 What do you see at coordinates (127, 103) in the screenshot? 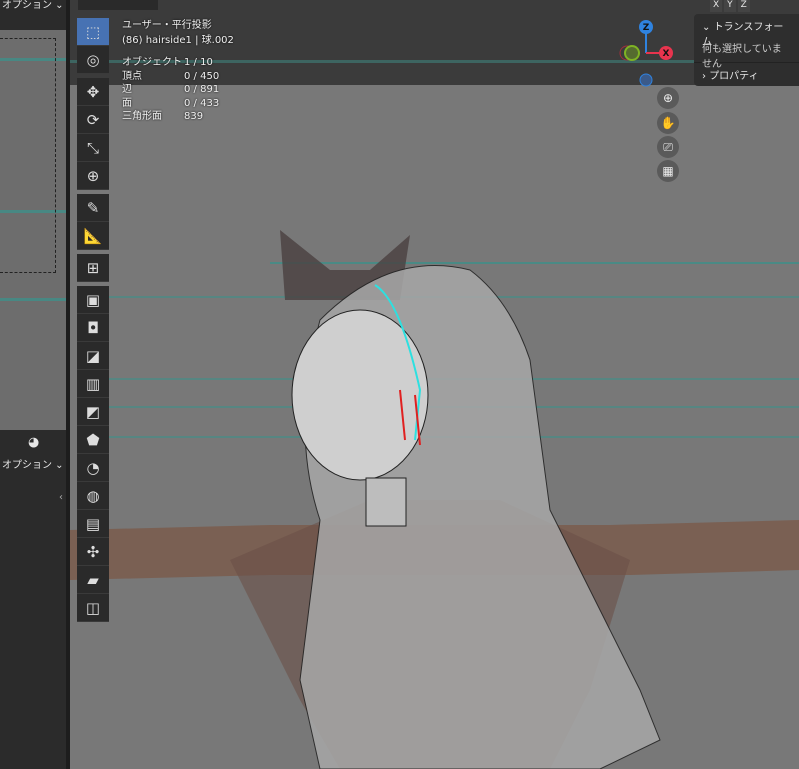
I see `stat-label: 面` at bounding box center [127, 103].